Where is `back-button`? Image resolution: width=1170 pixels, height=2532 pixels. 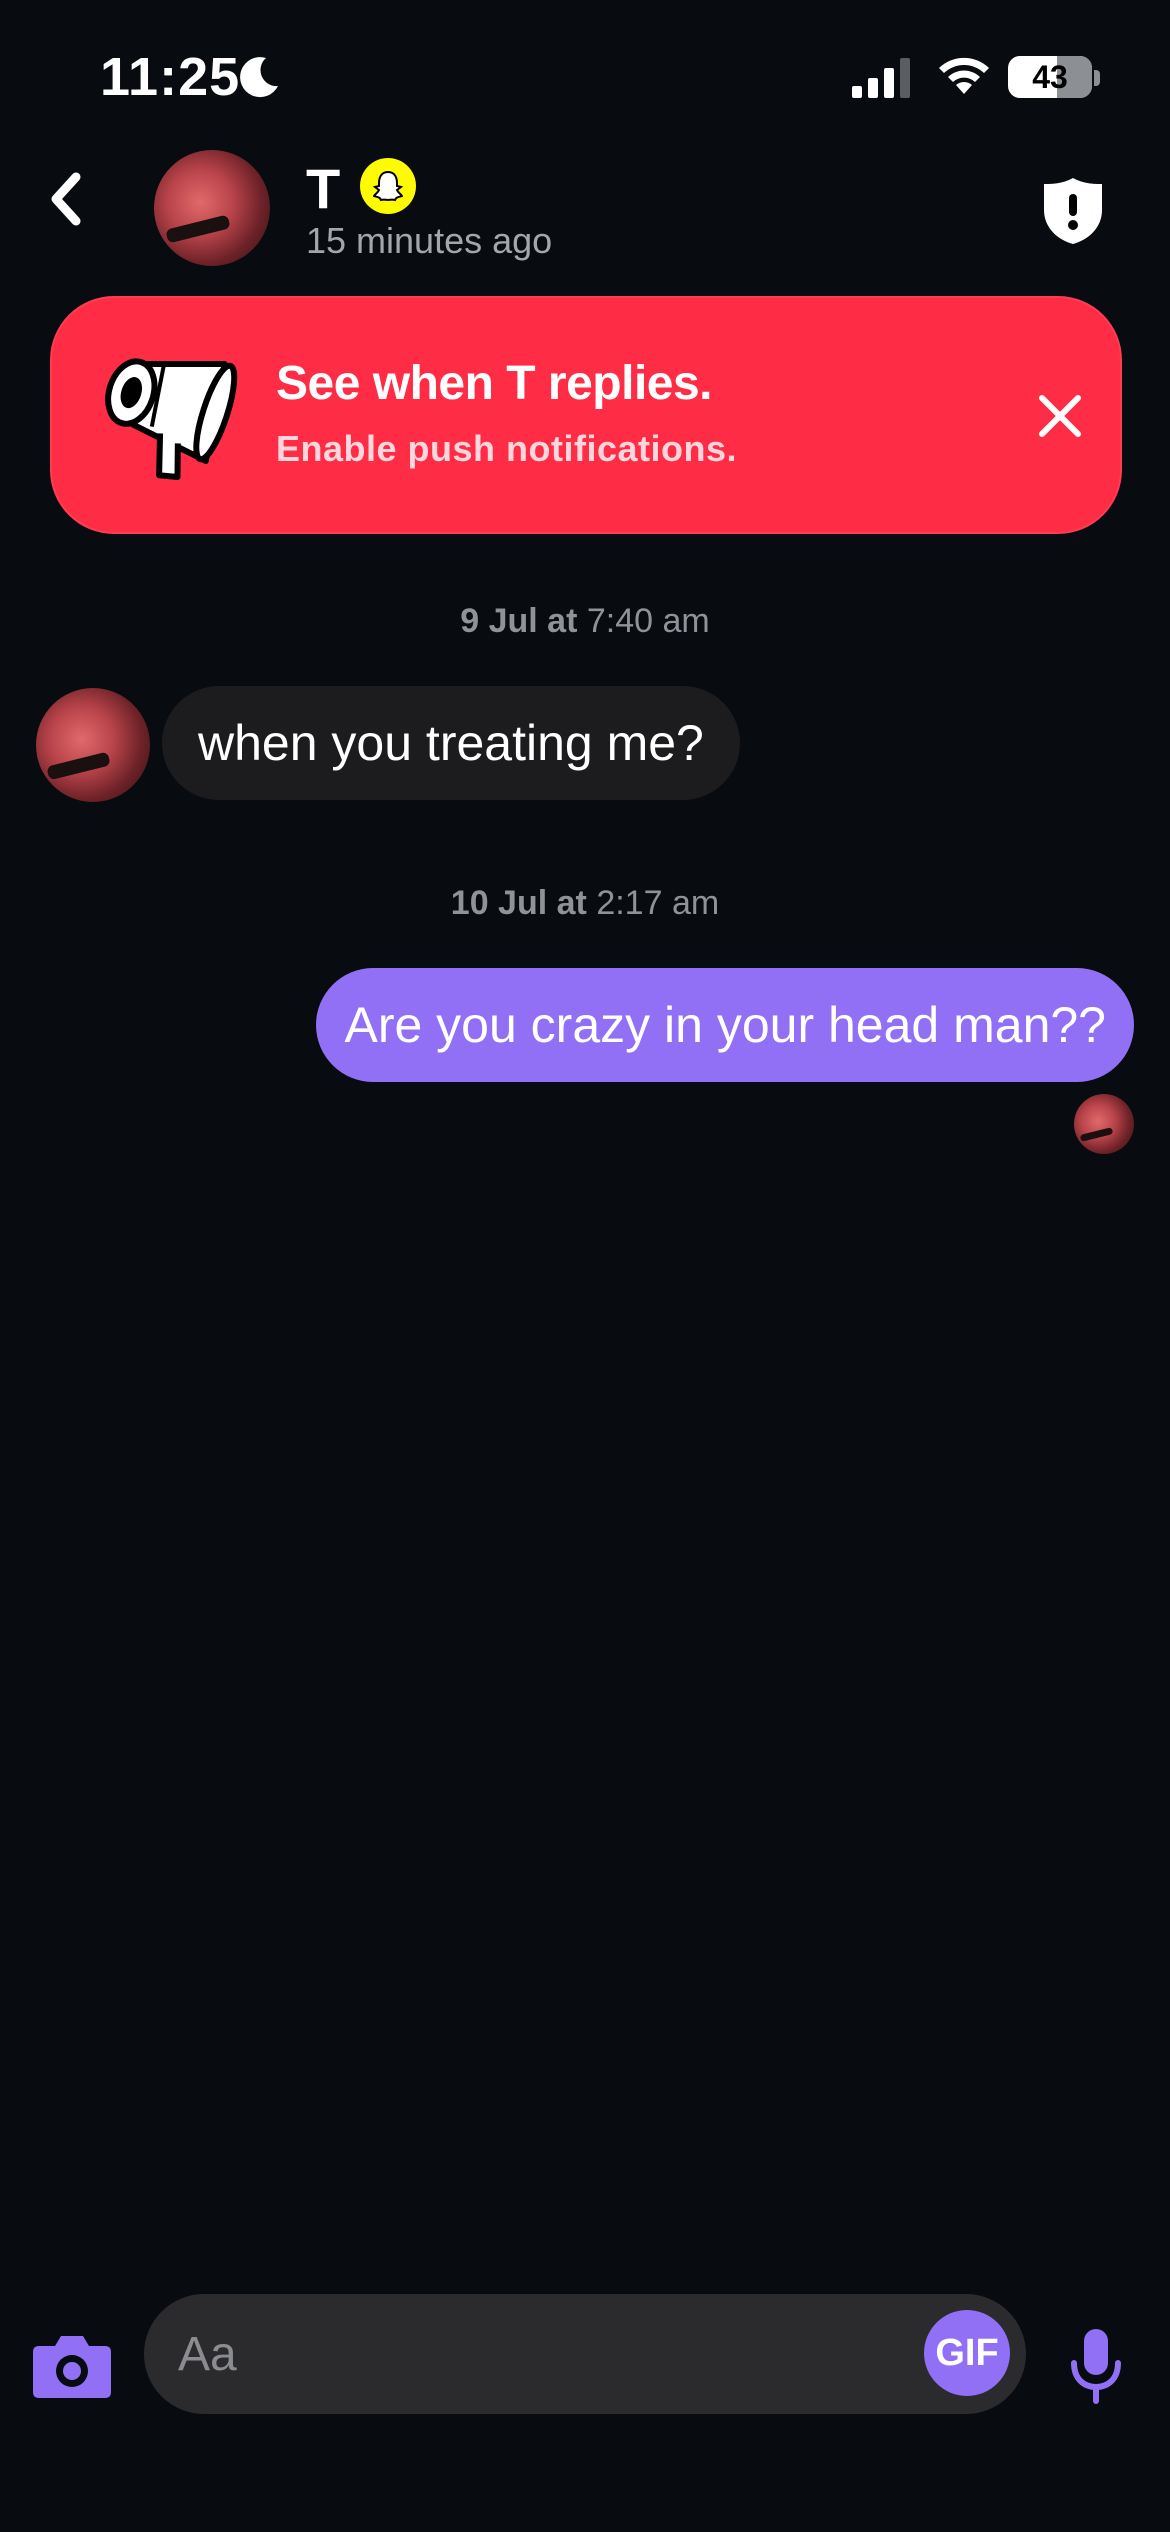
back-button is located at coordinates (66, 199).